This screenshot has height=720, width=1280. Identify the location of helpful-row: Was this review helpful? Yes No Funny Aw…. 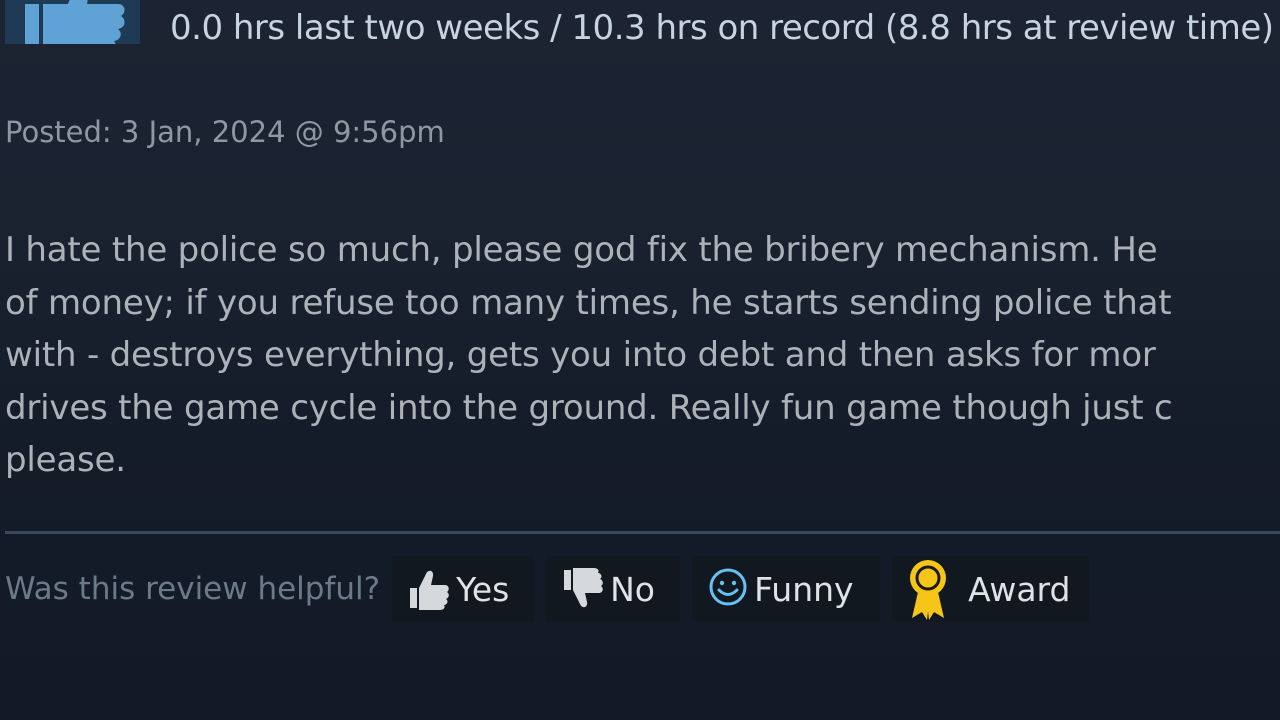
(553, 589).